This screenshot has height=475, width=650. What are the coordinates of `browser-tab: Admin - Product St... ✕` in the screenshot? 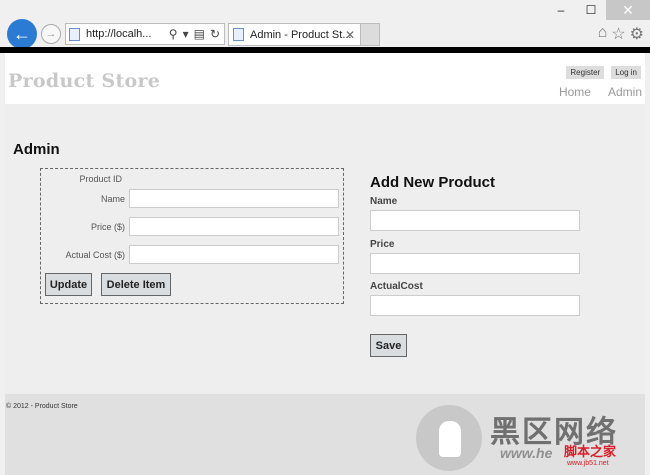 It's located at (294, 34).